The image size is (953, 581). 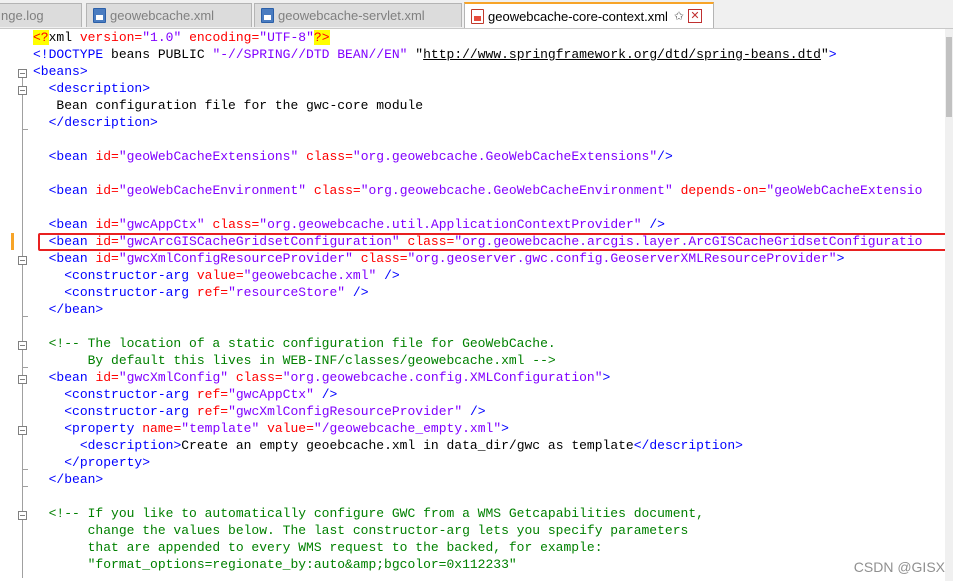 I want to click on close-icon: ✕, so click(x=694, y=16).